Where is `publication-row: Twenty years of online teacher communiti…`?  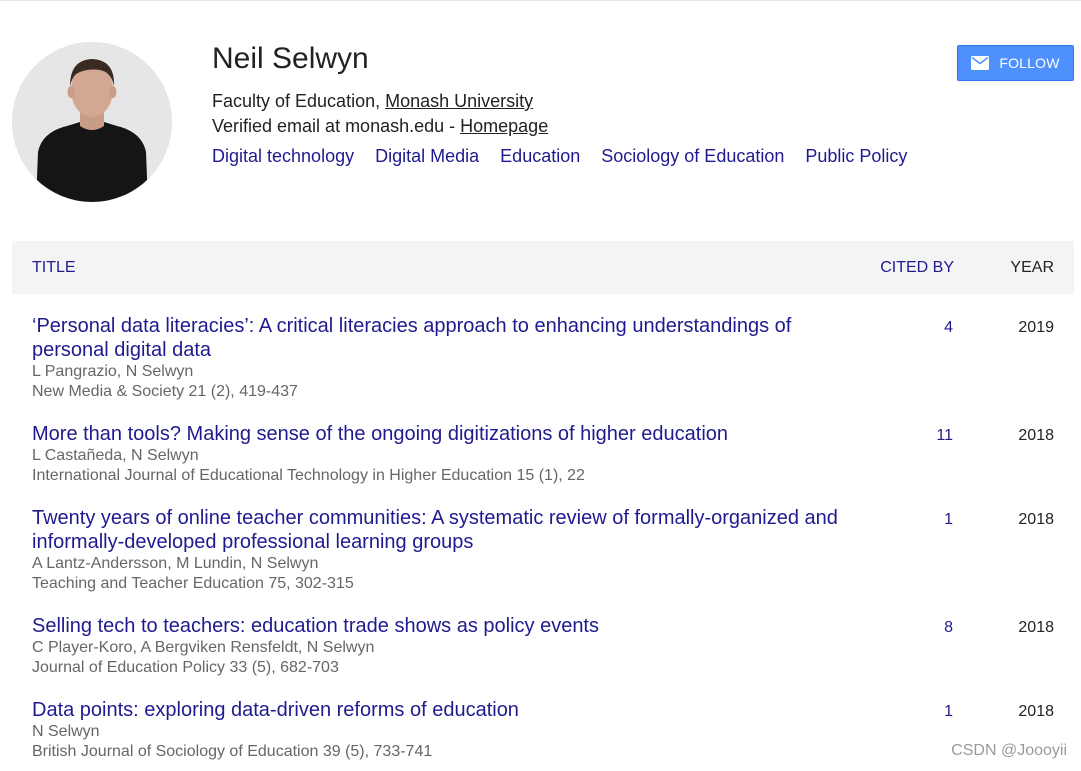 publication-row: Twenty years of online teacher communiti… is located at coordinates (543, 551).